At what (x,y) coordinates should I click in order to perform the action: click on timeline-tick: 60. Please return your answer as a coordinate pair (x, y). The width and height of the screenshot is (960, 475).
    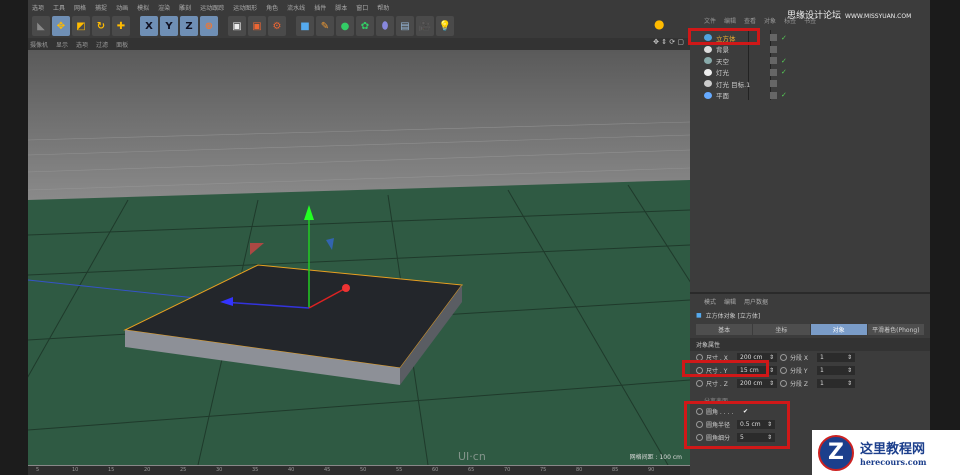
    Looking at the image, I should click on (435, 470).